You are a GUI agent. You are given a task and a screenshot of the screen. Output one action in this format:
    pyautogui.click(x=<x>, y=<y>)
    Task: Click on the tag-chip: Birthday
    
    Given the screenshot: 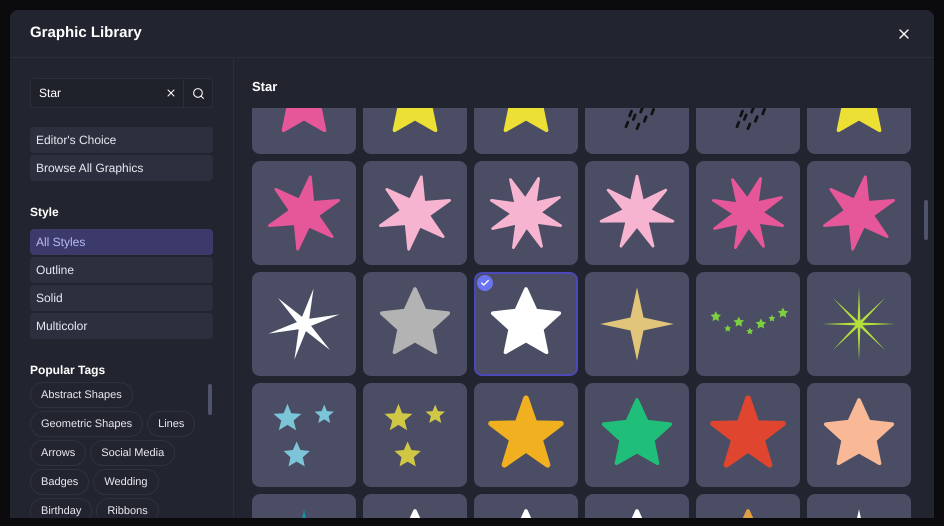 What is the action you would take?
    pyautogui.click(x=61, y=508)
    